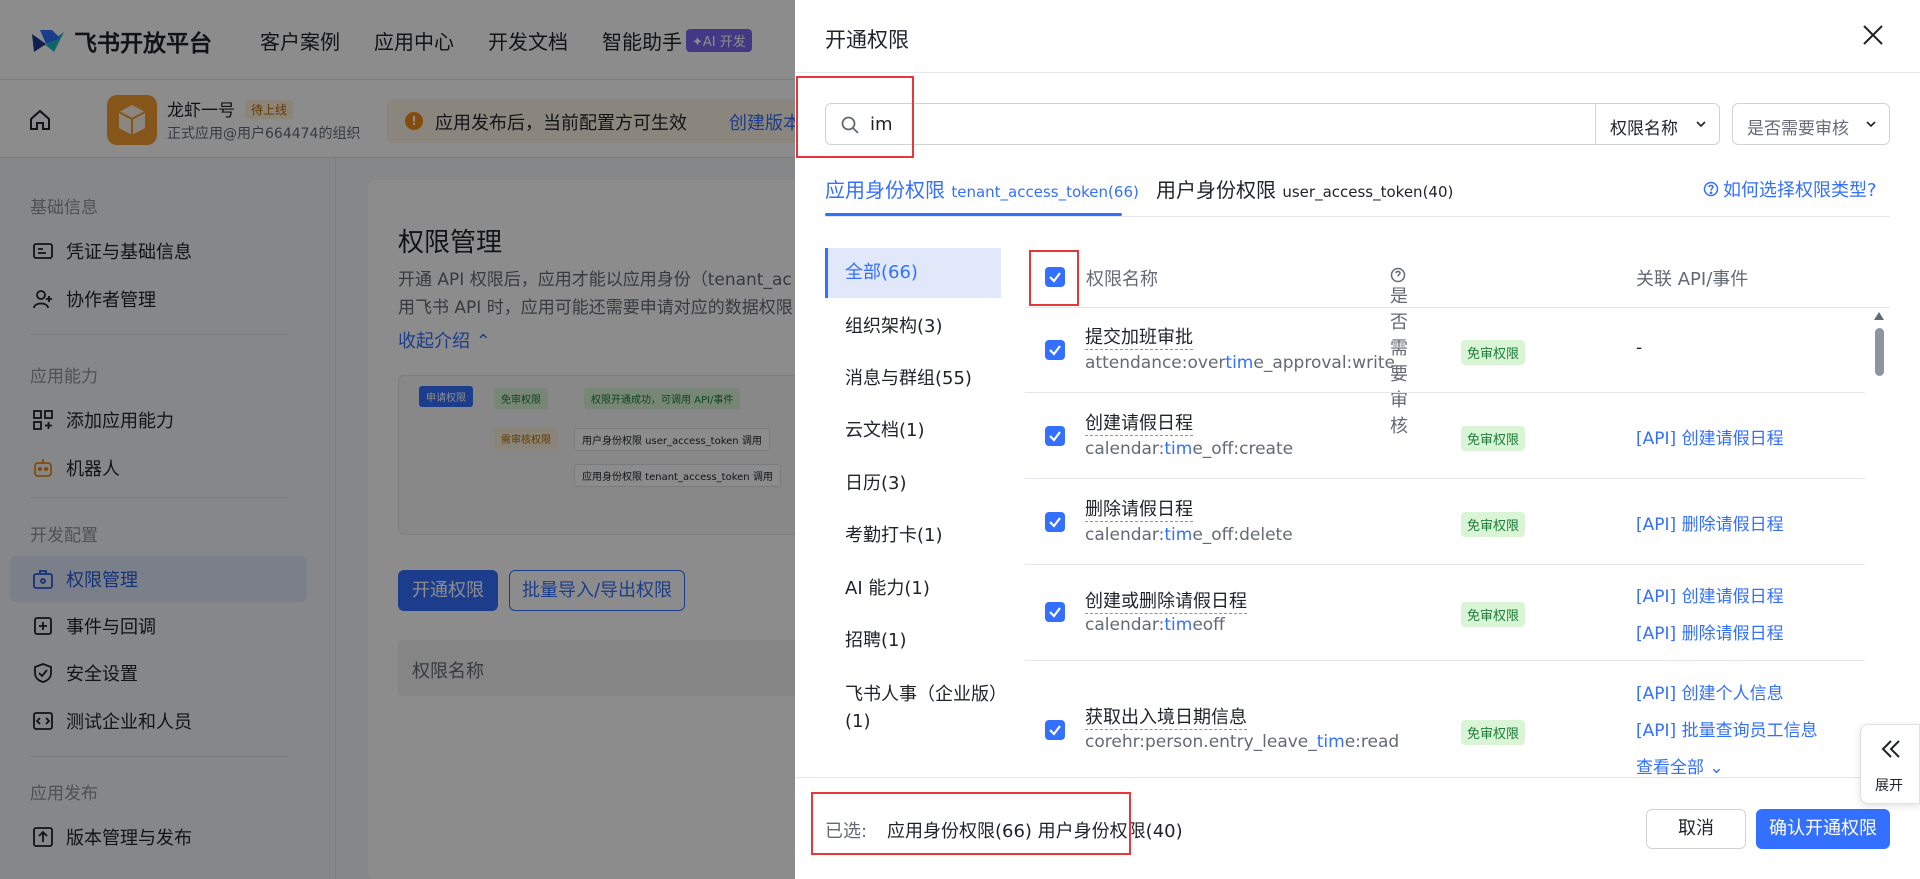 The height and width of the screenshot is (879, 1920). I want to click on permission-type-help-link: 如何选择权限类型?, so click(1790, 189).